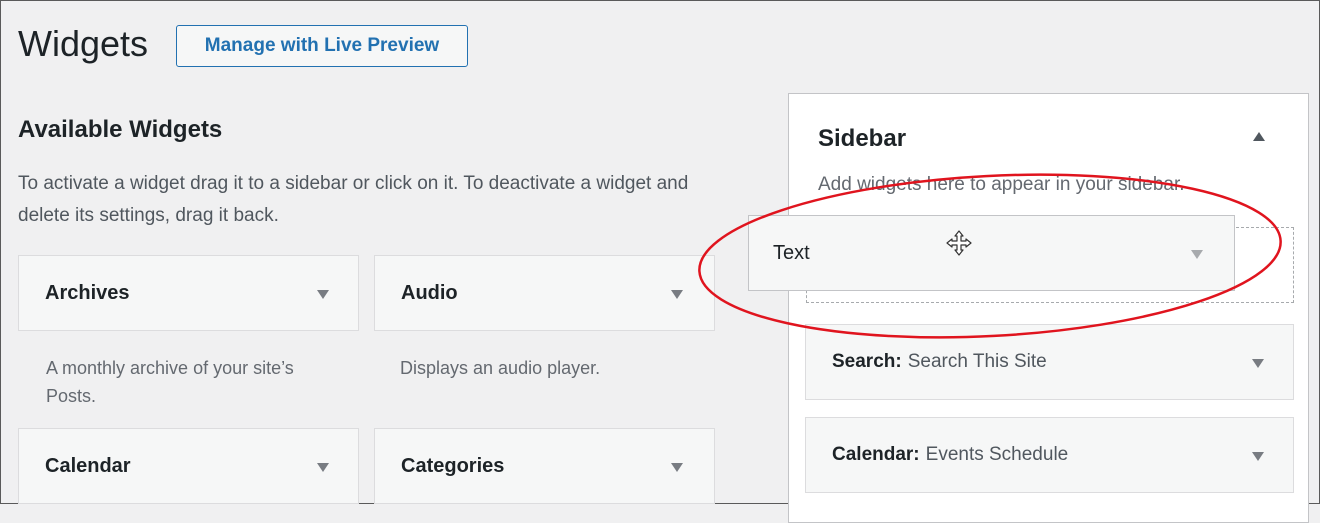 Image resolution: width=1320 pixels, height=523 pixels. What do you see at coordinates (791, 252) in the screenshot?
I see `widget-title: Text` at bounding box center [791, 252].